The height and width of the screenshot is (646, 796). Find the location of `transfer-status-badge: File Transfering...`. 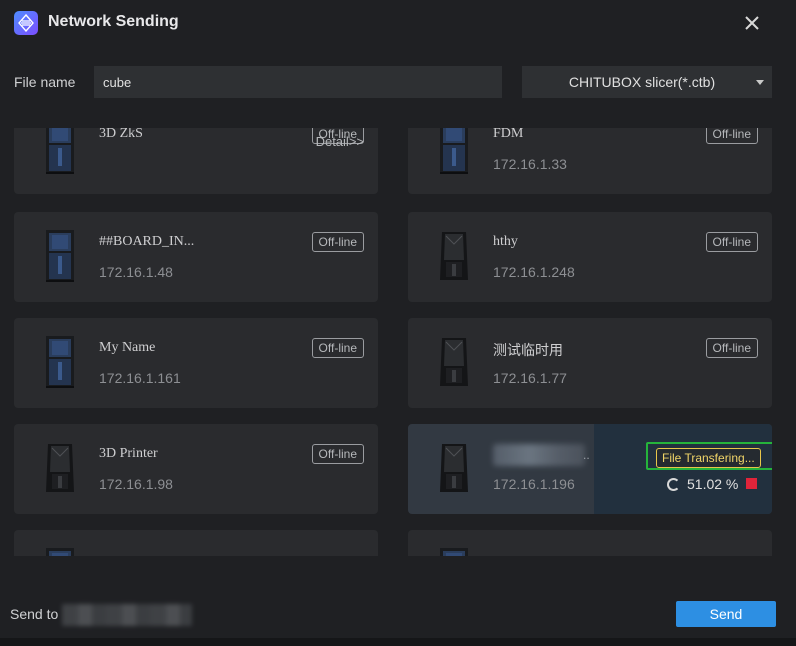

transfer-status-badge: File Transfering... is located at coordinates (708, 458).